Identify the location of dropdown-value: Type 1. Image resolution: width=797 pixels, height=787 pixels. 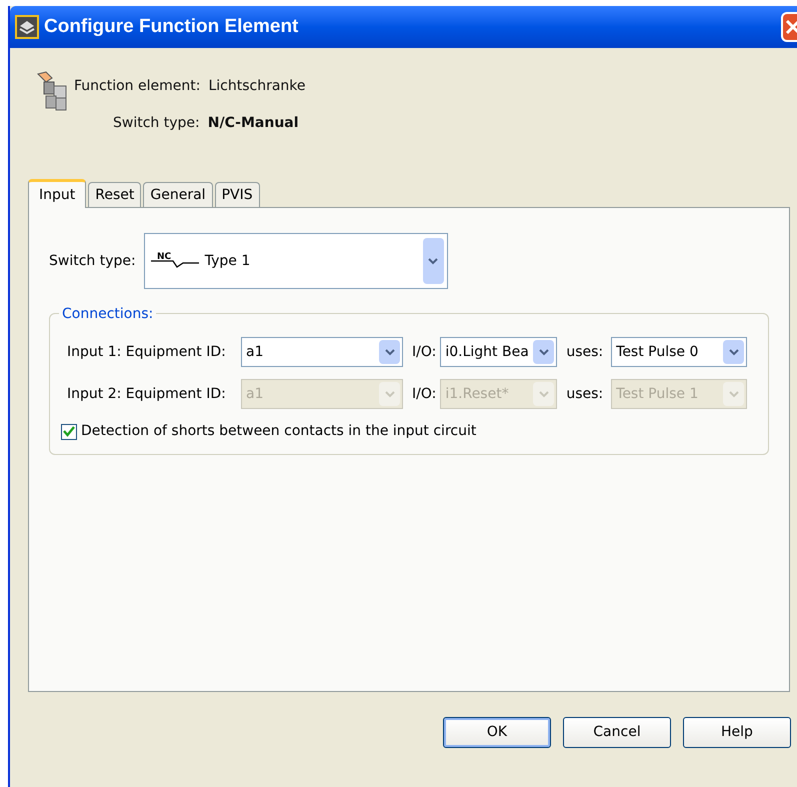
(227, 261).